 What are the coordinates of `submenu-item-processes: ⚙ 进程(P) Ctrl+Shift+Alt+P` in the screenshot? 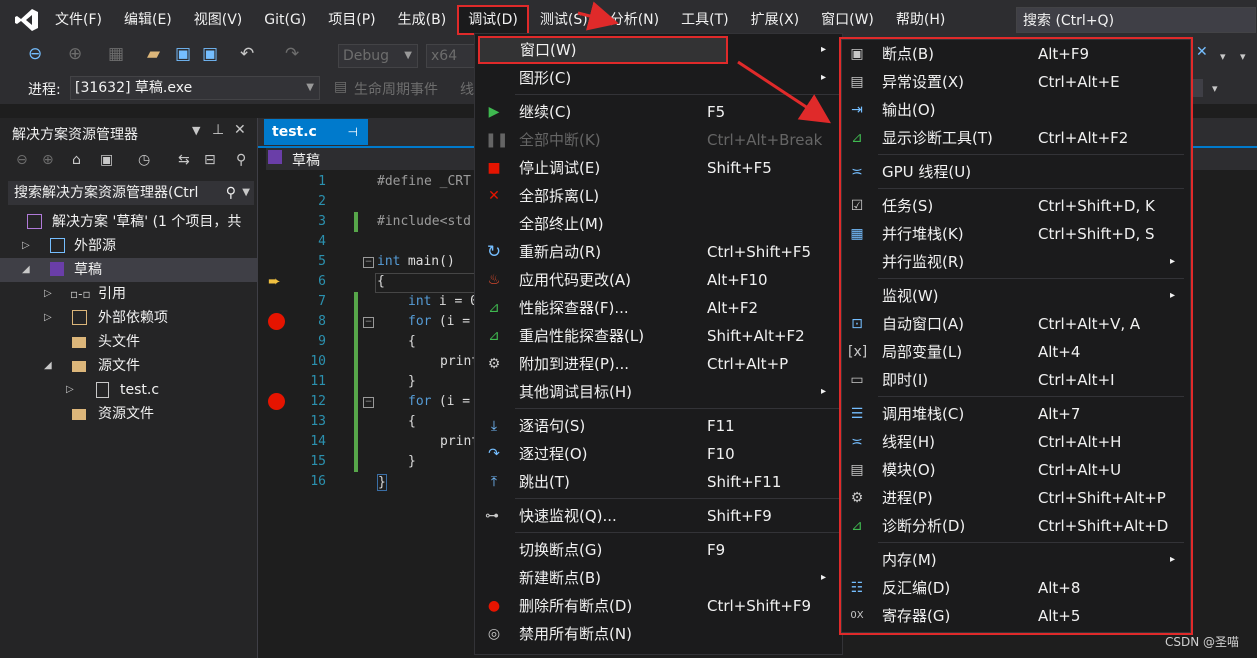 It's located at (1016, 498).